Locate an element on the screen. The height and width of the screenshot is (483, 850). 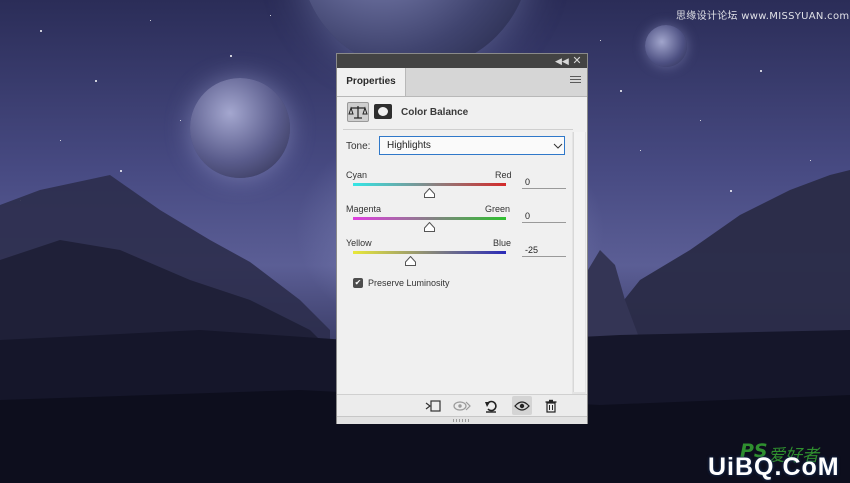
magenta-green-slider-track is located at coordinates (429, 218).